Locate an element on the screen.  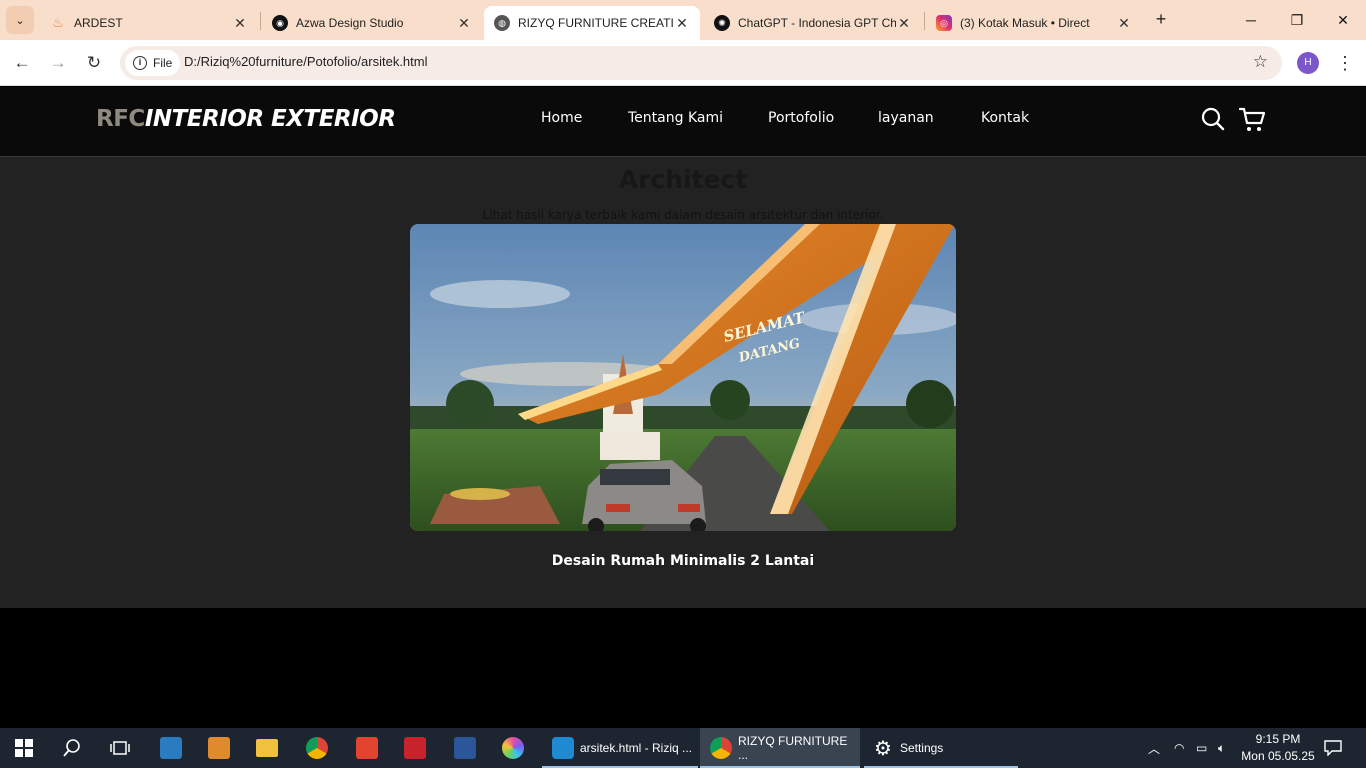
clock-time: 9:15 PM is located at coordinates (1278, 739).